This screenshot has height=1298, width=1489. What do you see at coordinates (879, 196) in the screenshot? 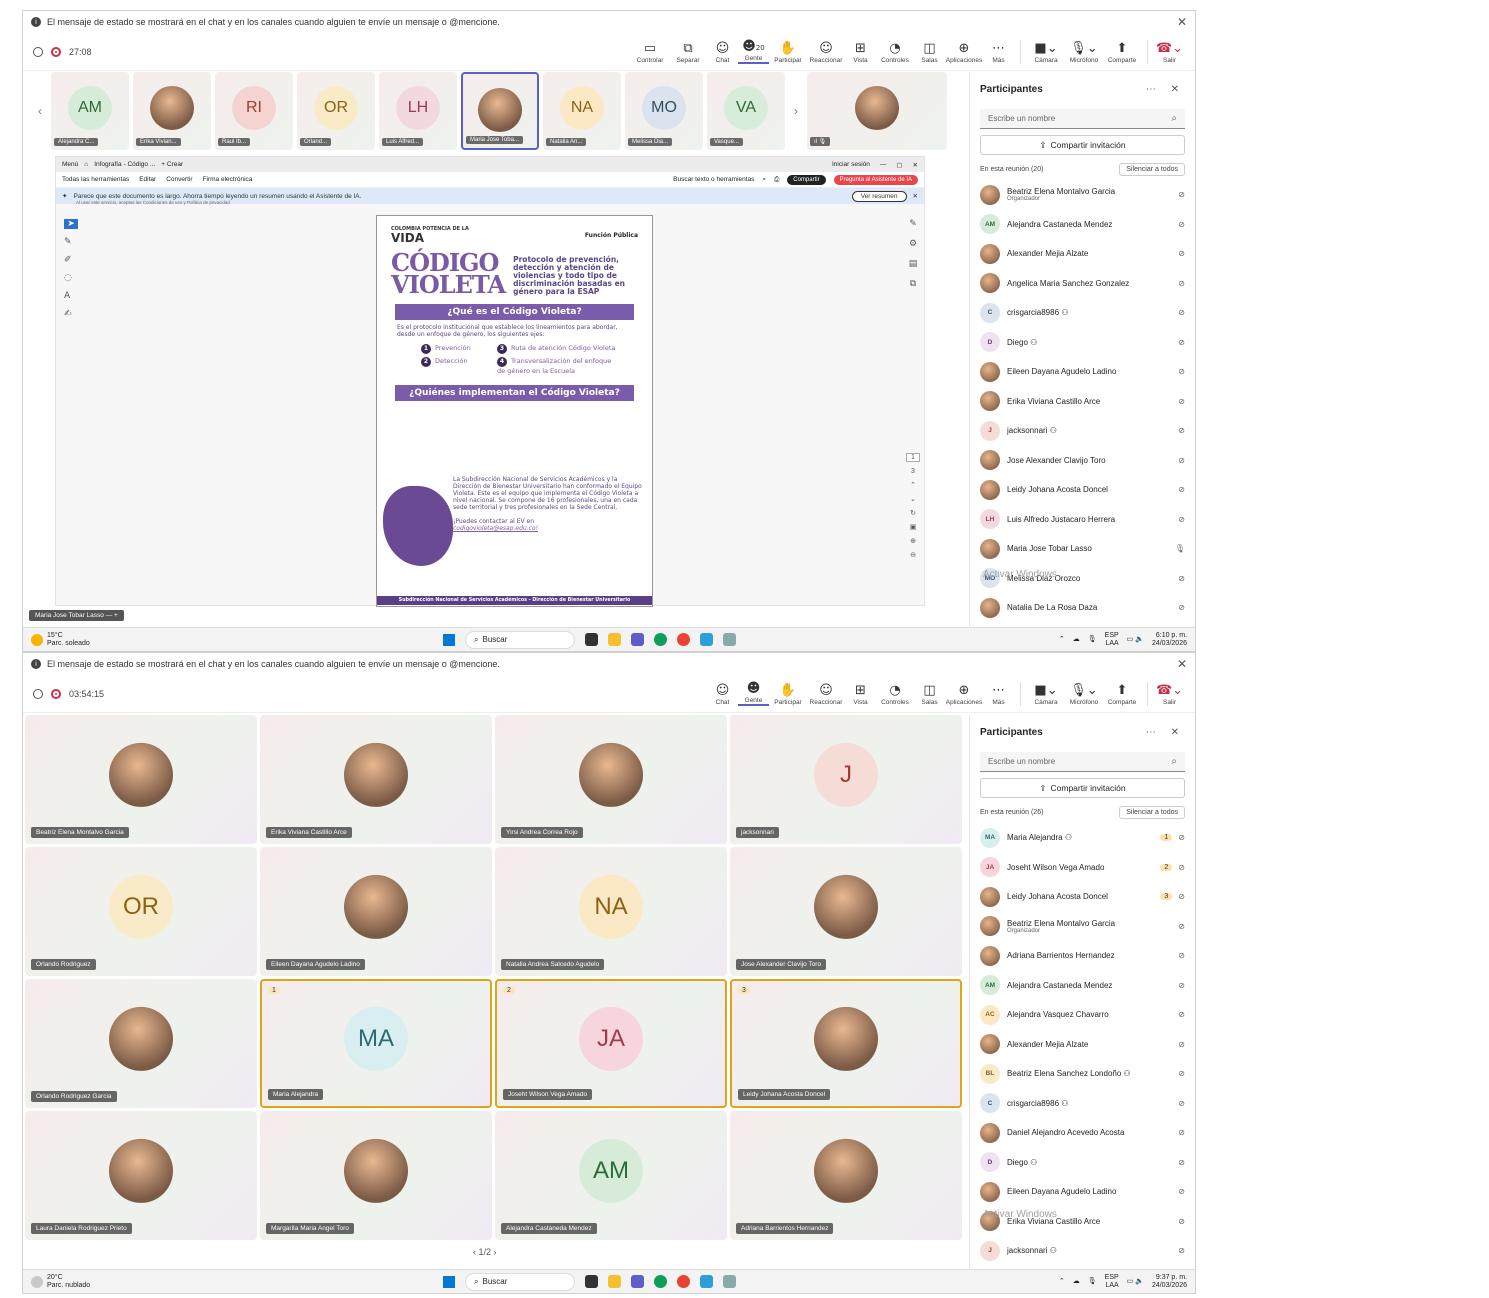
I see `see-summary-button: Ver resumen` at bounding box center [879, 196].